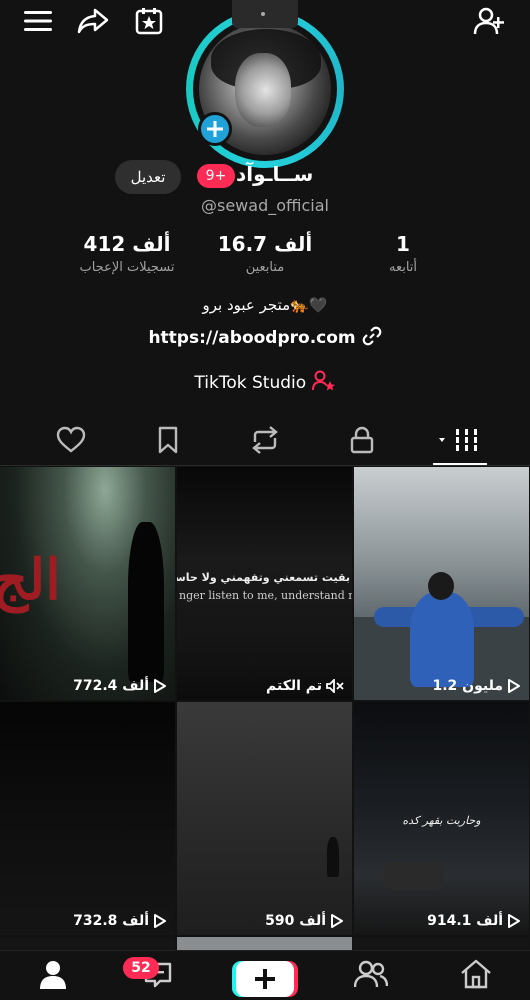 Image resolution: width=530 pixels, height=1000 pixels. I want to click on stat-followers: 16.7 ألف متابعين, so click(265, 253).